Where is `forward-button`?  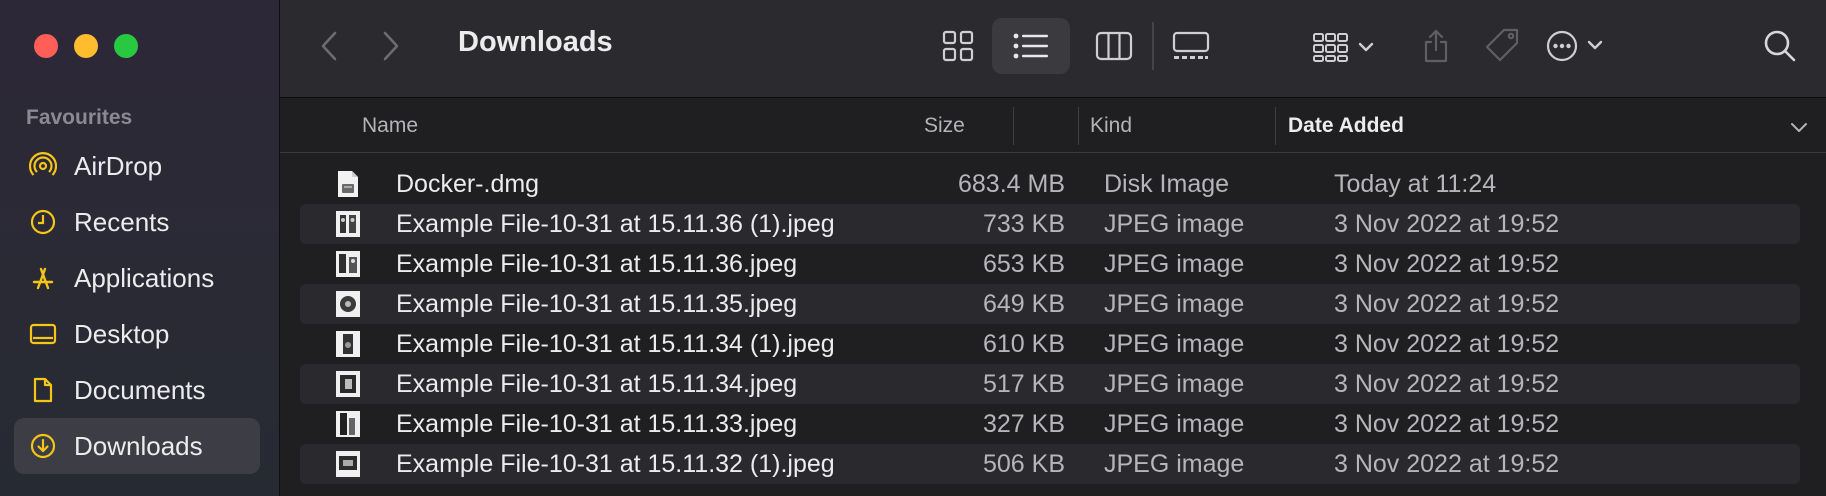
forward-button is located at coordinates (391, 46).